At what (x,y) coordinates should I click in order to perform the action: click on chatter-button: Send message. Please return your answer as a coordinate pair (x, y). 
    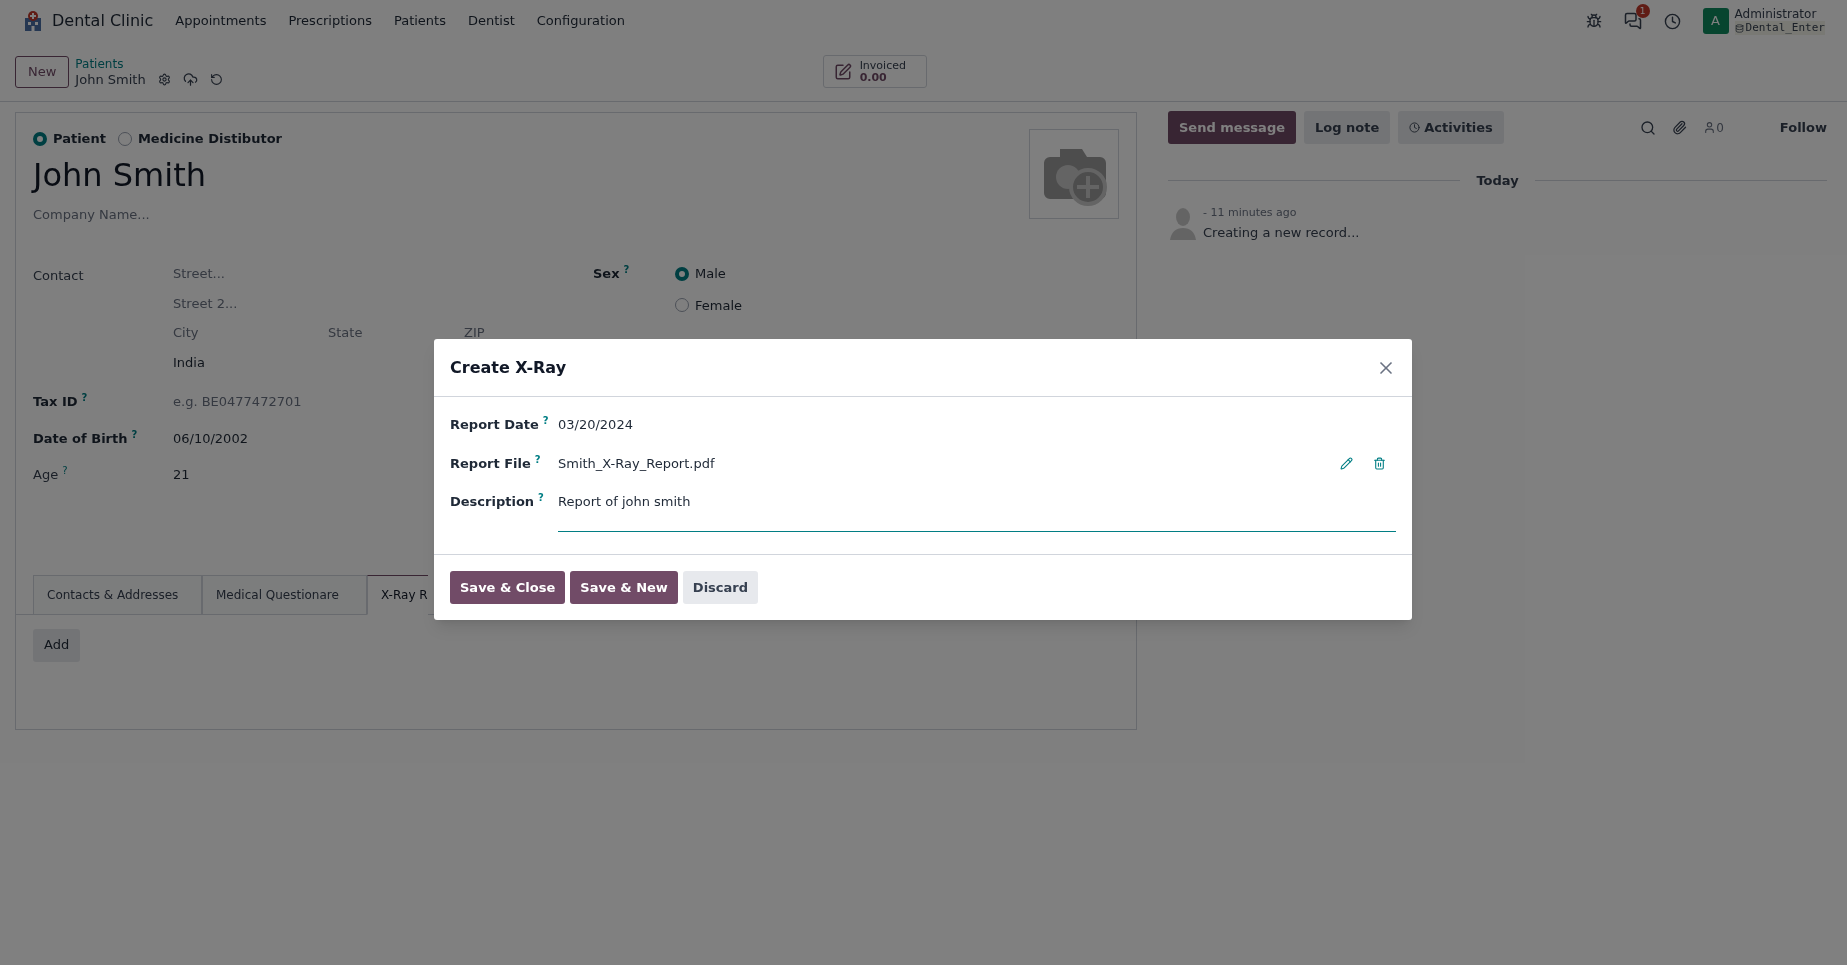
    Looking at the image, I should click on (1232, 127).